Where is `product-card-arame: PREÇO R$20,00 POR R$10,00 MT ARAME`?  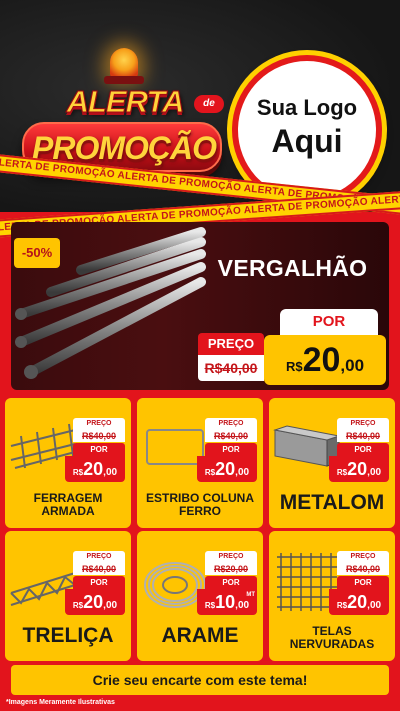
product-card-arame: PREÇO R$20,00 POR R$10,00 MT ARAME is located at coordinates (200, 596).